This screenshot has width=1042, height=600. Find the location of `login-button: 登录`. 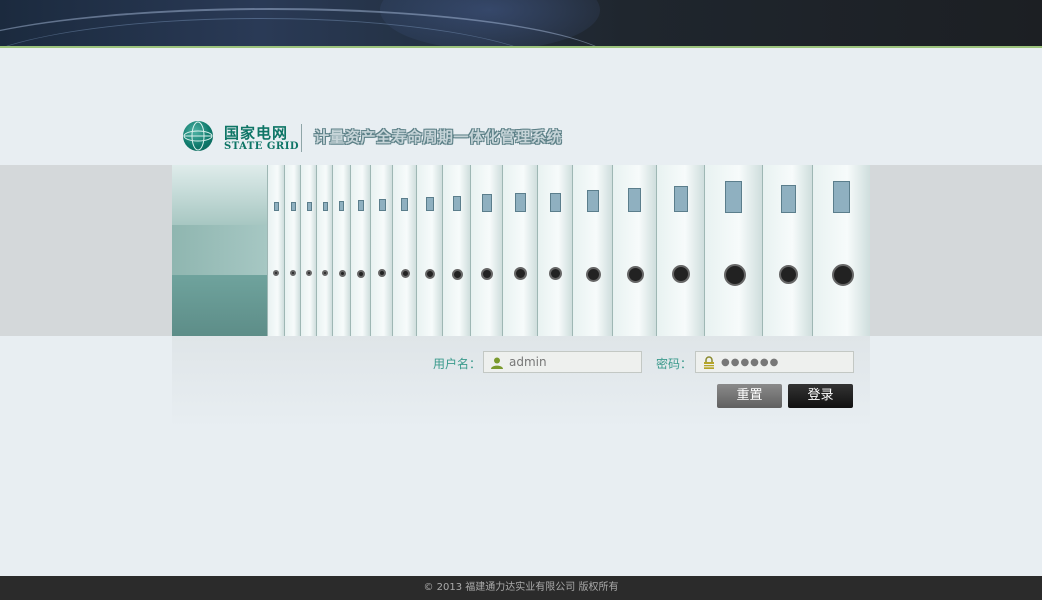

login-button: 登录 is located at coordinates (820, 396).